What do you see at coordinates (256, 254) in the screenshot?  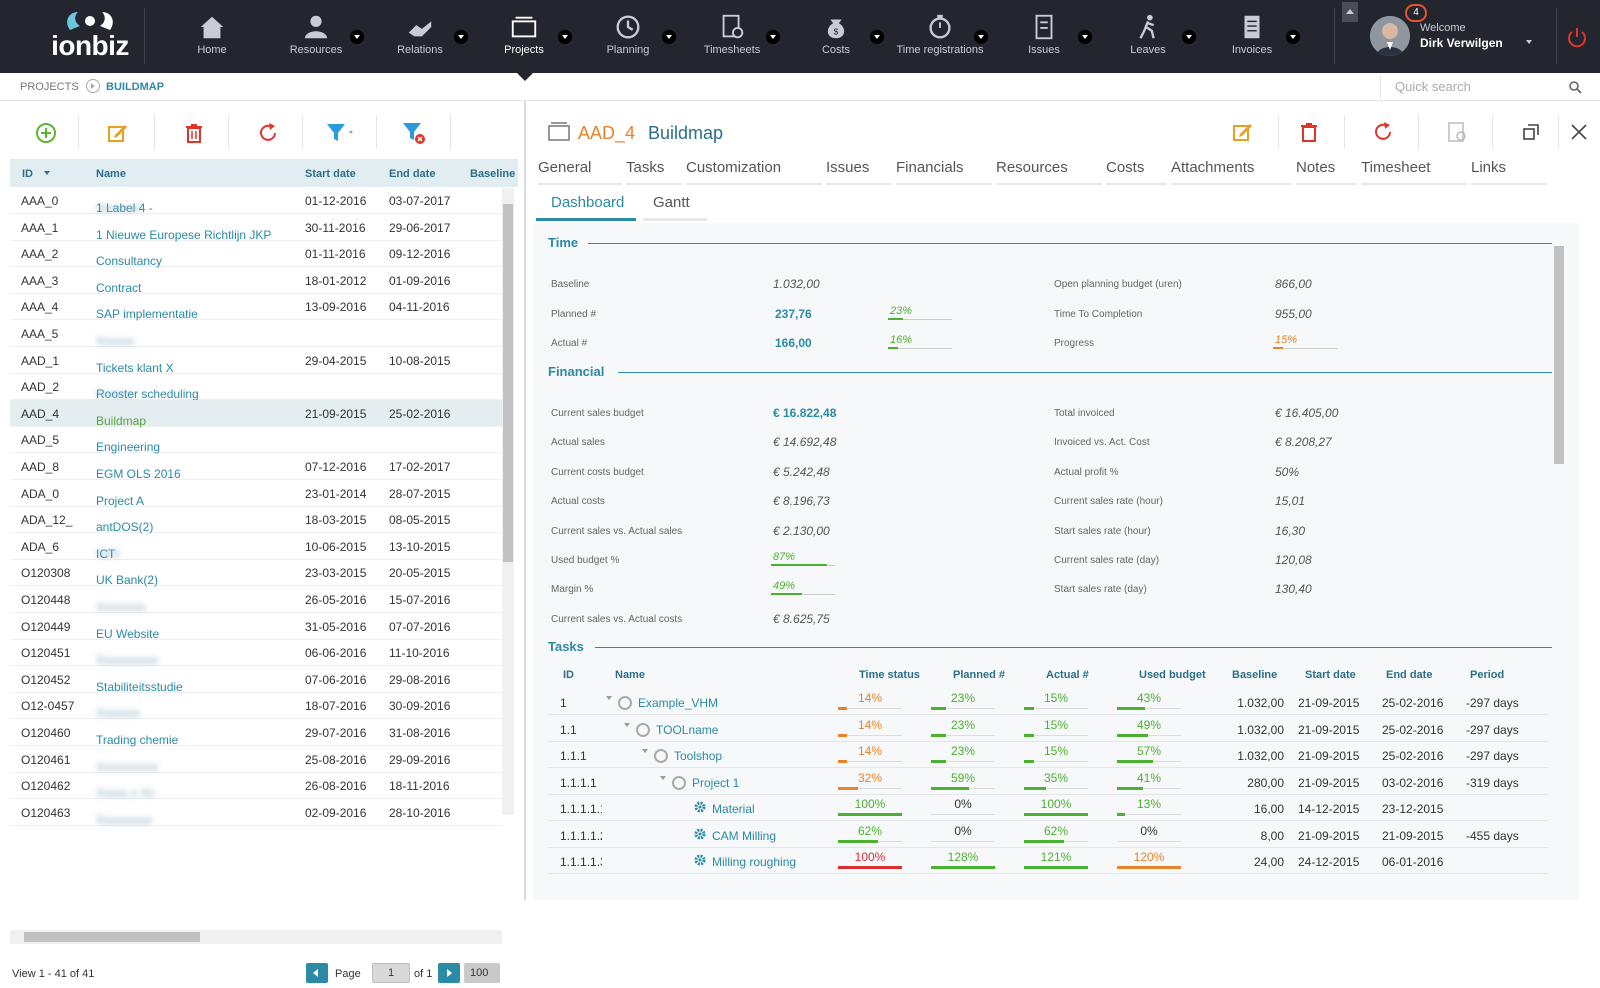 I see `table-row: AAA_2 Consultancy 01-11-2016 09-12-2016` at bounding box center [256, 254].